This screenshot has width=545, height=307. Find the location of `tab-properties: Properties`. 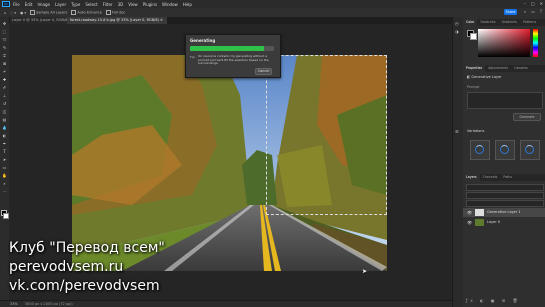

tab-properties: Properties is located at coordinates (474, 68).